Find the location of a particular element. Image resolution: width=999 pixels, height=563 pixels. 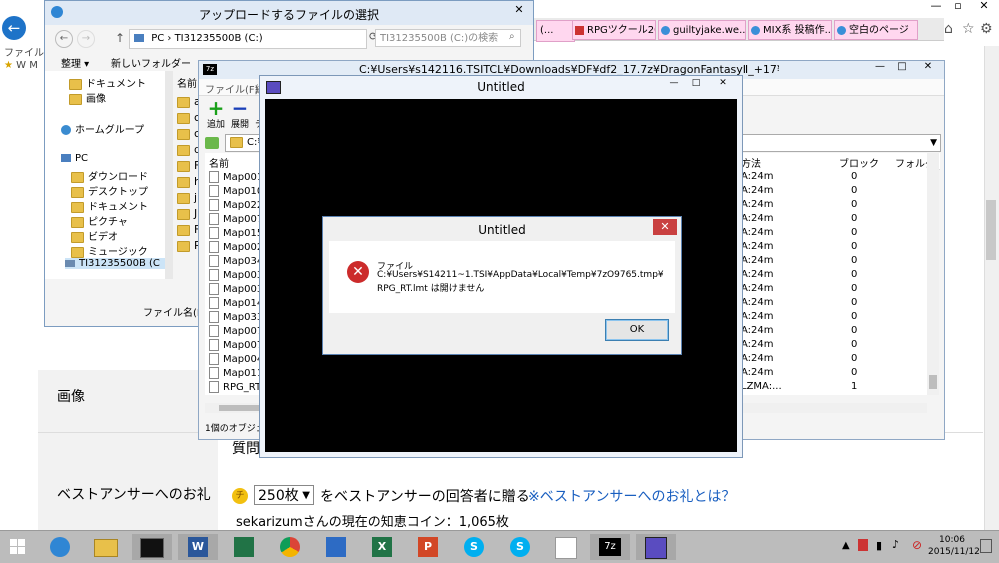

untitled-close-button: ✕ is located at coordinates (723, 83).